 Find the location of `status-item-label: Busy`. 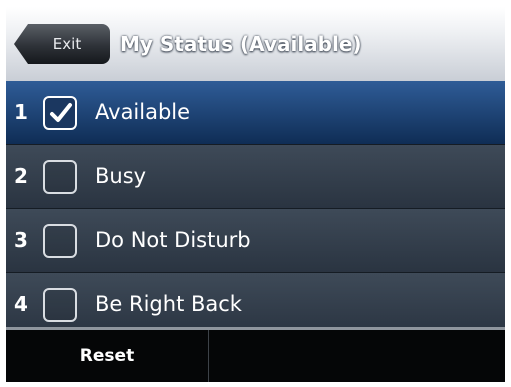

status-item-label: Busy is located at coordinates (121, 176).